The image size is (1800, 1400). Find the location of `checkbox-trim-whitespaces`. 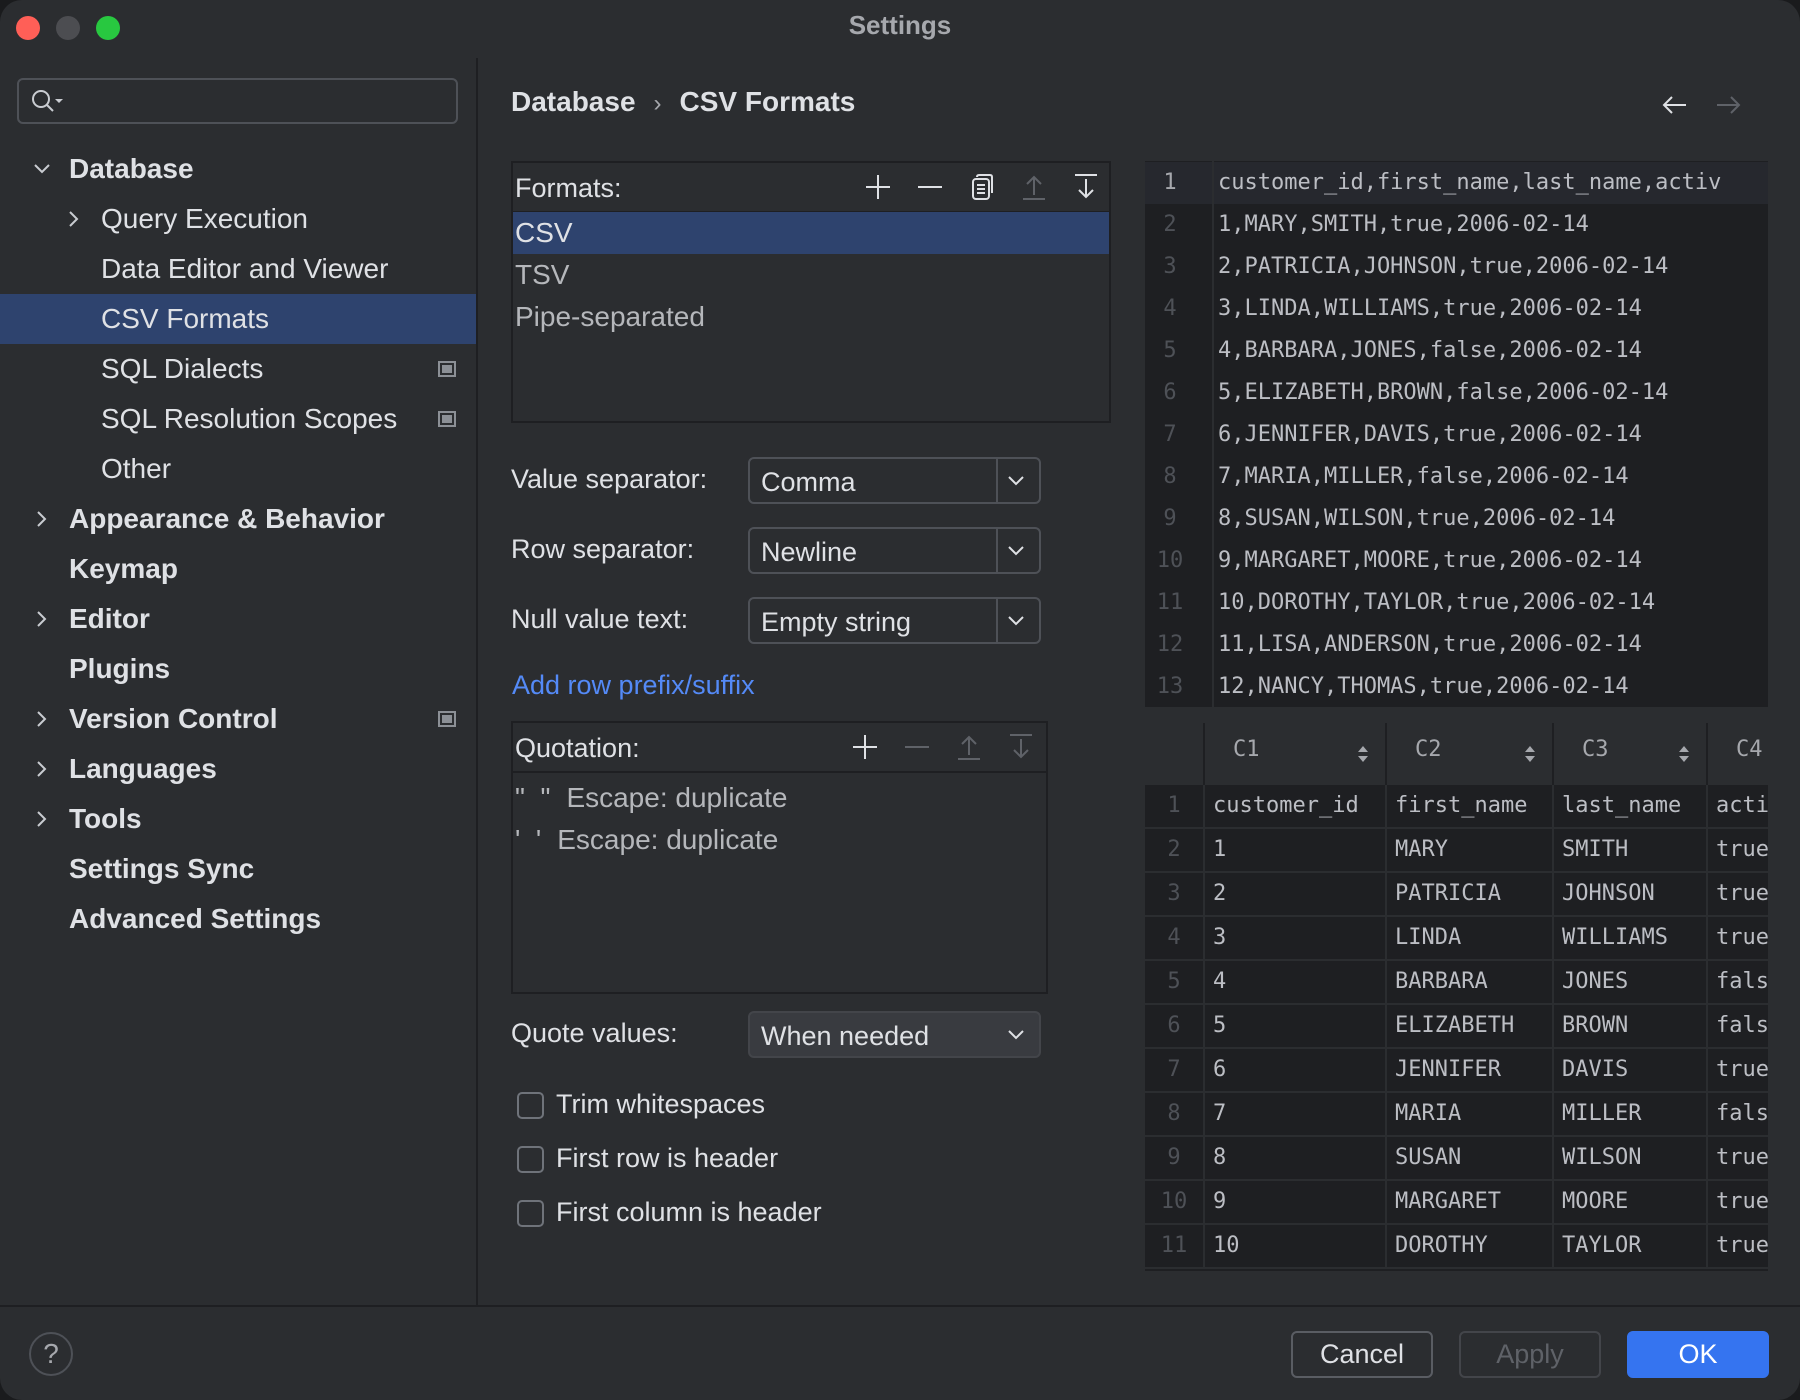

checkbox-trim-whitespaces is located at coordinates (530, 1105).